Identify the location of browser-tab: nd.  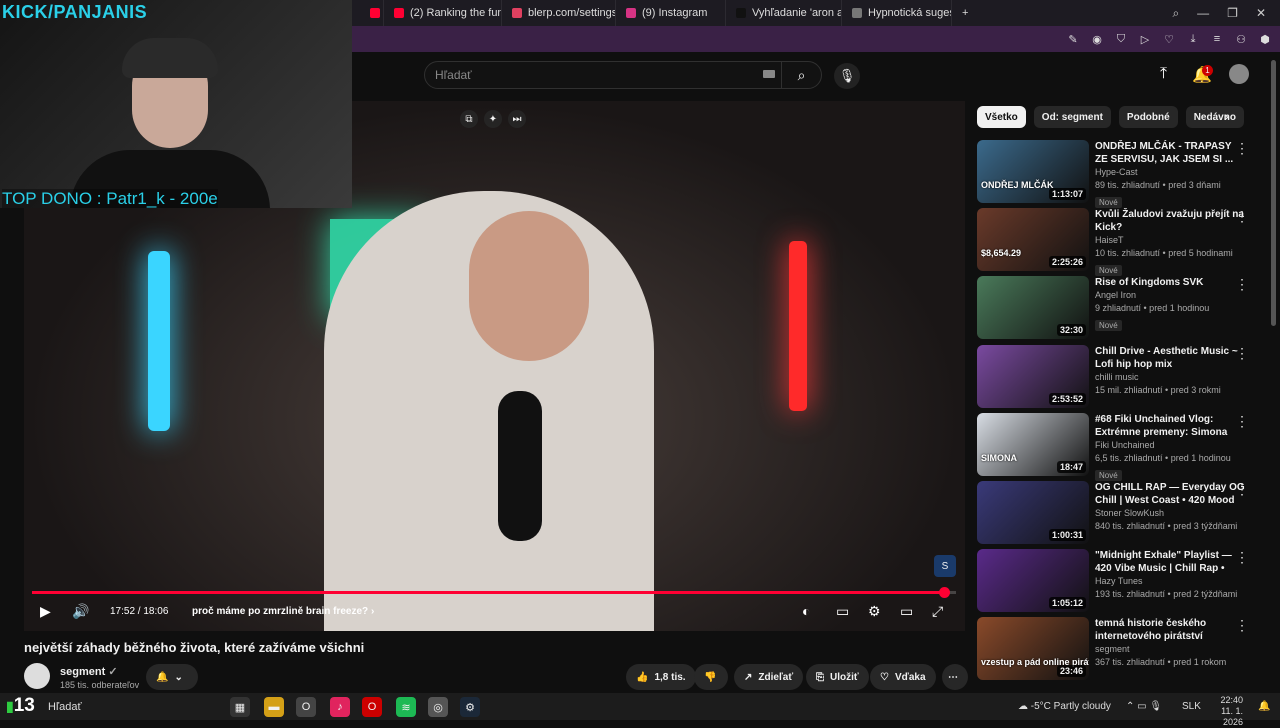
(372, 13).